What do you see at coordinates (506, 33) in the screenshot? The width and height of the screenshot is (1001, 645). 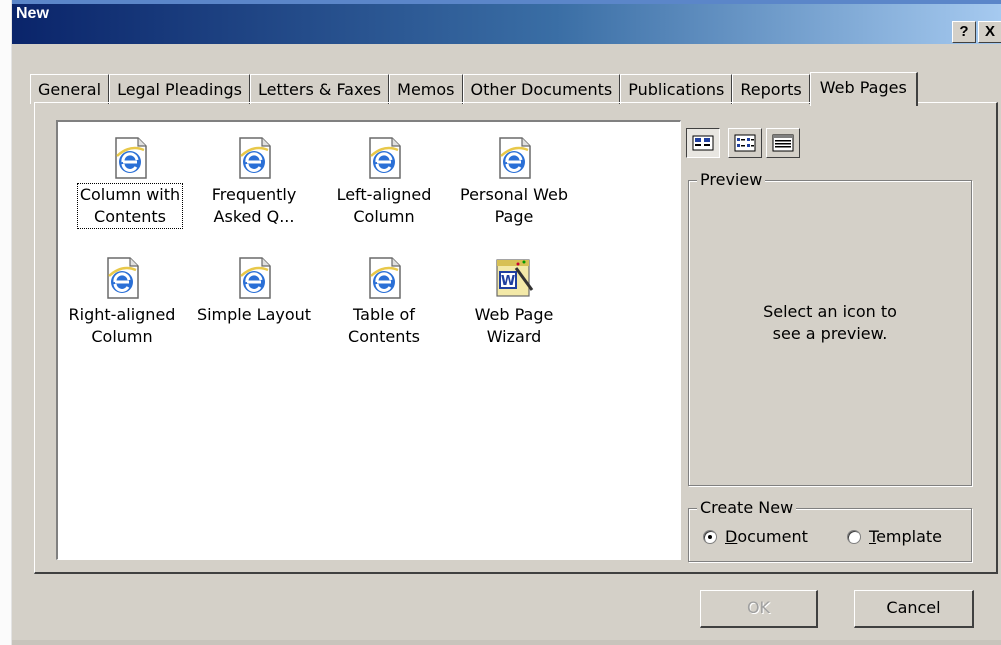 I see `title-bar-lower` at bounding box center [506, 33].